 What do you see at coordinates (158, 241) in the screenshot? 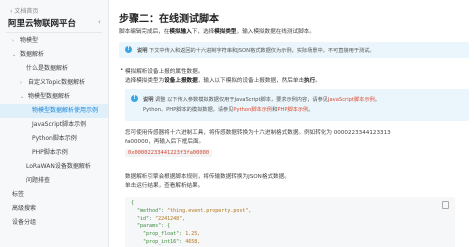
I see `code-key: "prop_int16":` at bounding box center [158, 241].